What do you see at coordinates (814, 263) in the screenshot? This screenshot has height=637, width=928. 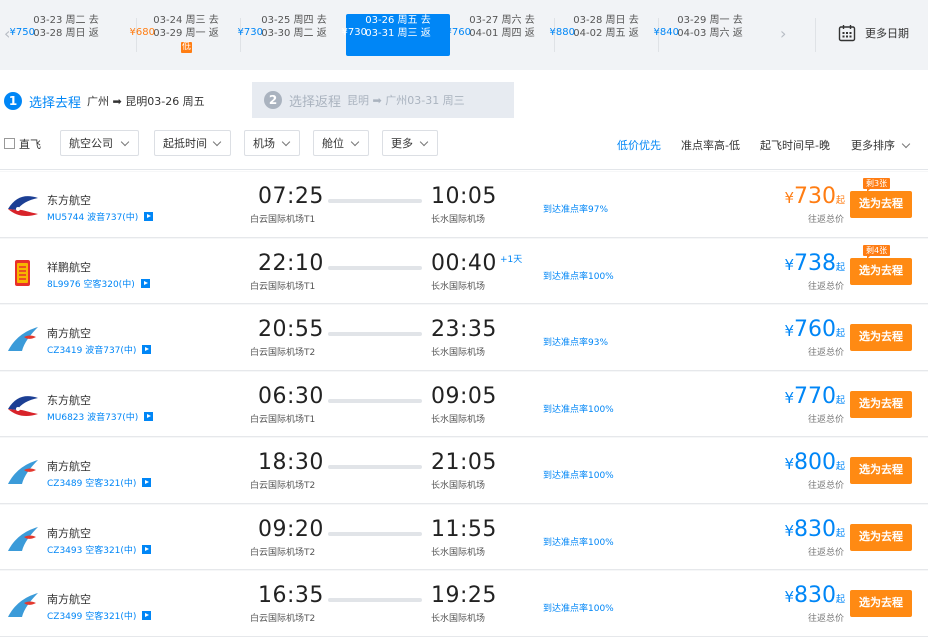 I see `price: ¥738起` at bounding box center [814, 263].